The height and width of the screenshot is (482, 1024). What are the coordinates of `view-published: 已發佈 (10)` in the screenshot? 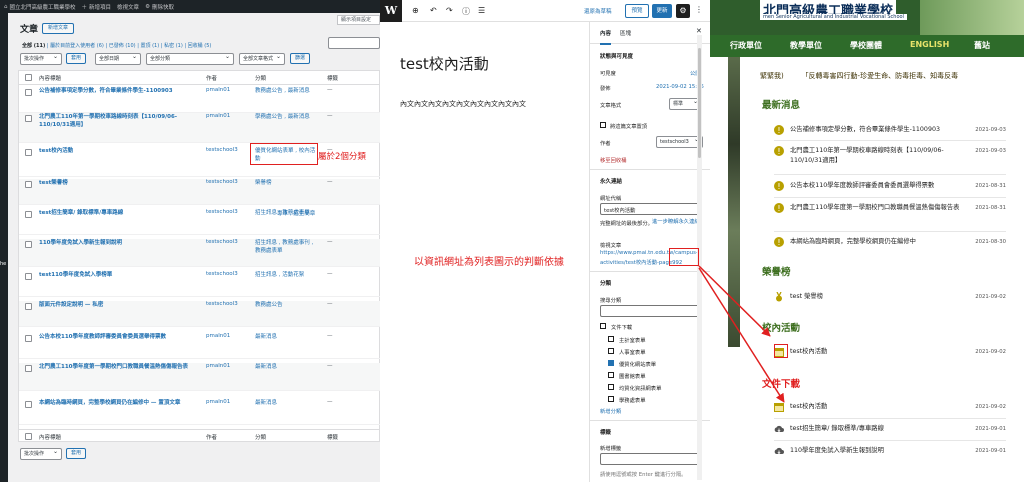 It's located at (122, 46).